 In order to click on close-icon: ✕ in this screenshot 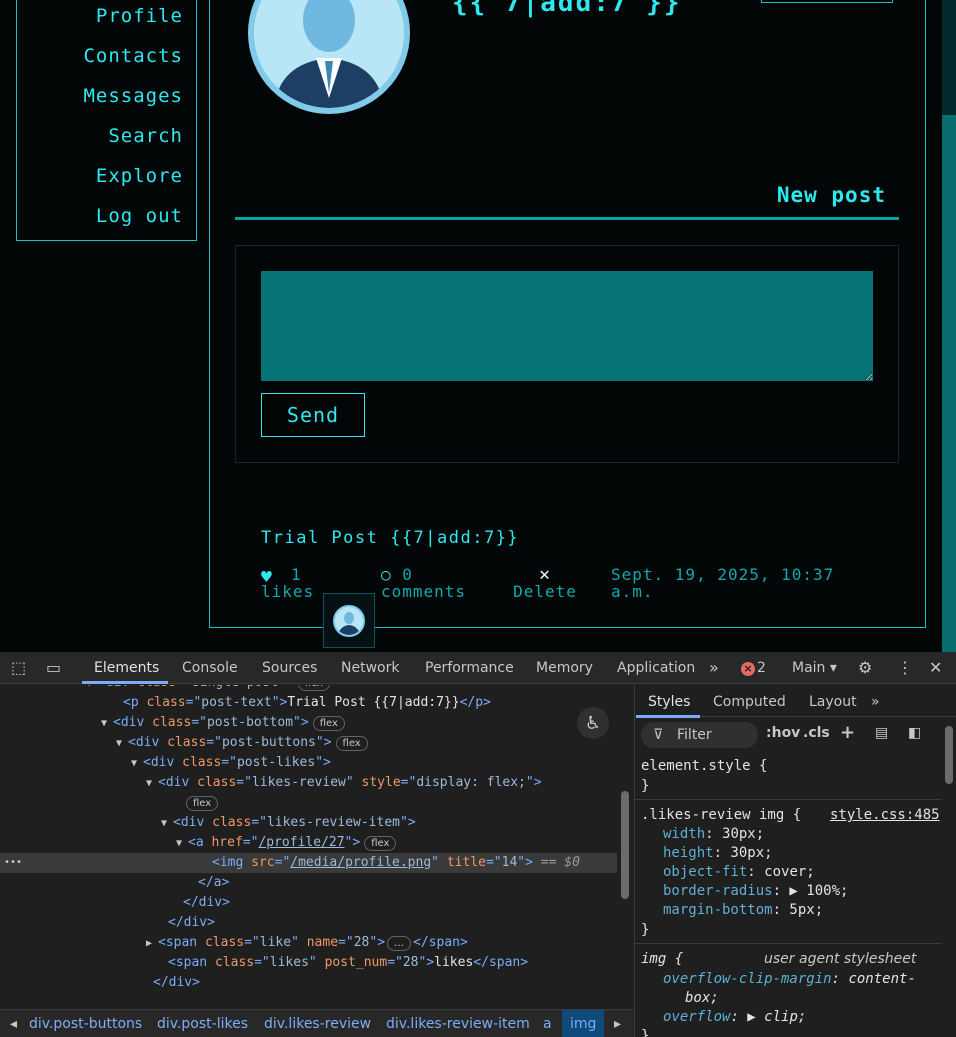, I will do `click(935, 667)`.